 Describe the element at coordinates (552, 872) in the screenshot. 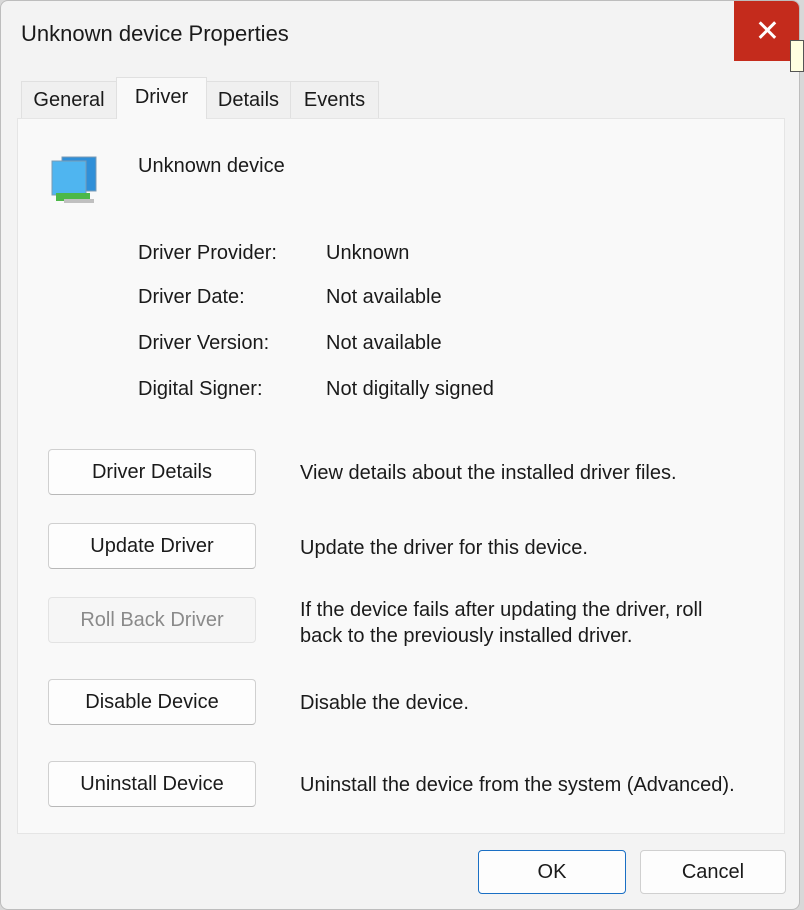

I see `ok-button: OK` at that location.